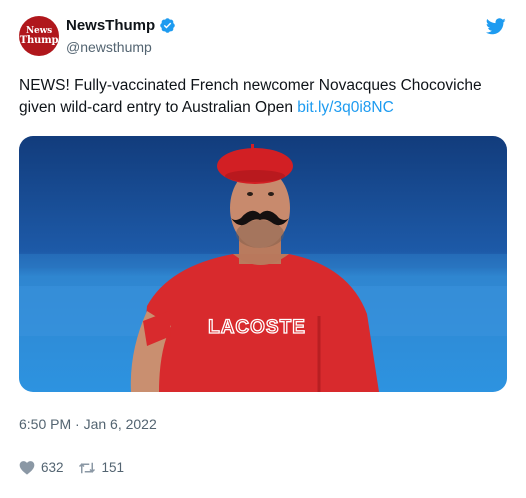  What do you see at coordinates (39, 40) in the screenshot?
I see `avatar-text-line2: Thump` at bounding box center [39, 40].